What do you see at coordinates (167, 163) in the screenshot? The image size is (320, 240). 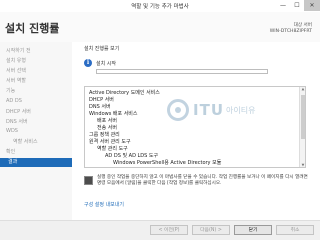 I see `feature-ad-powershell-module: Windows PowerShell용 Active Directory 모듈` at bounding box center [167, 163].